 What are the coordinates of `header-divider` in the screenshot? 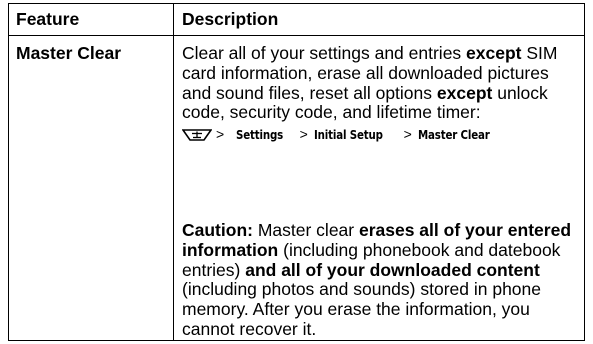 It's located at (296, 35).